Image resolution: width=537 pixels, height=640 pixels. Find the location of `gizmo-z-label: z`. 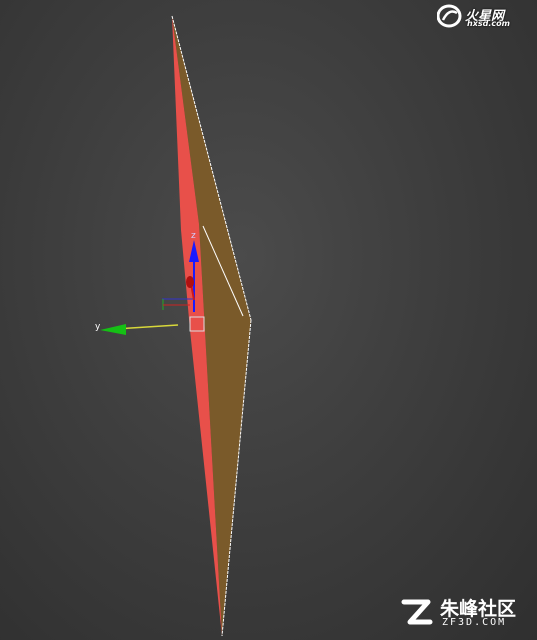

gizmo-z-label: z is located at coordinates (193, 236).